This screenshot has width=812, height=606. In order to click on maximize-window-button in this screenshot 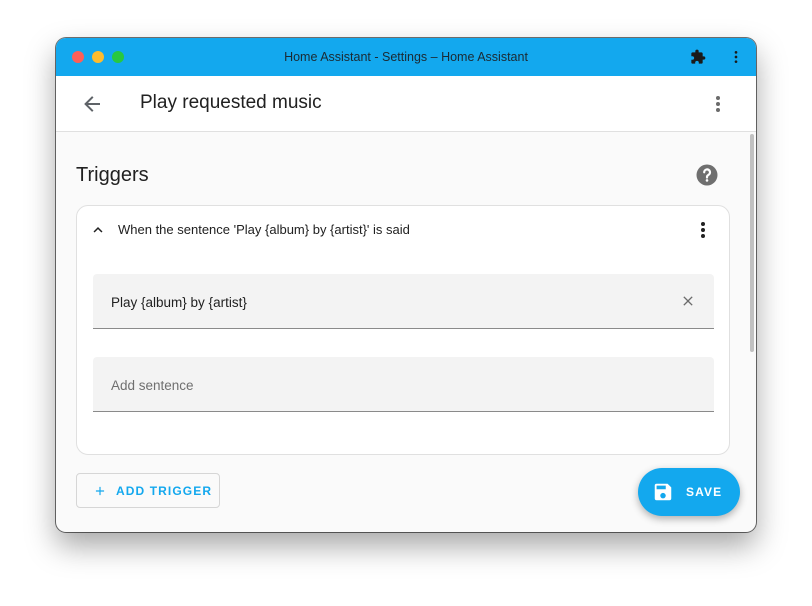, I will do `click(118, 57)`.